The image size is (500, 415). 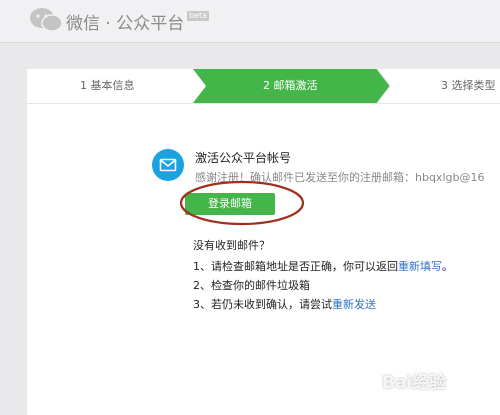 What do you see at coordinates (231, 245) in the screenshot?
I see `help-heading: 没有收到邮件？` at bounding box center [231, 245].